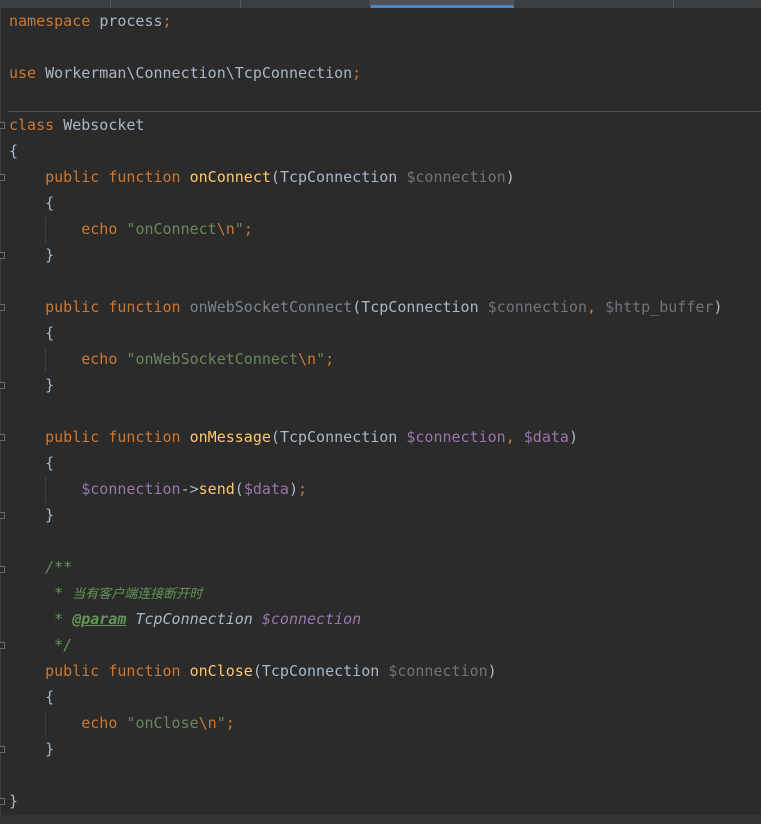  Describe the element at coordinates (131, 229) in the screenshot. I see `code-line-echo: echo "onConnect\n";` at that location.